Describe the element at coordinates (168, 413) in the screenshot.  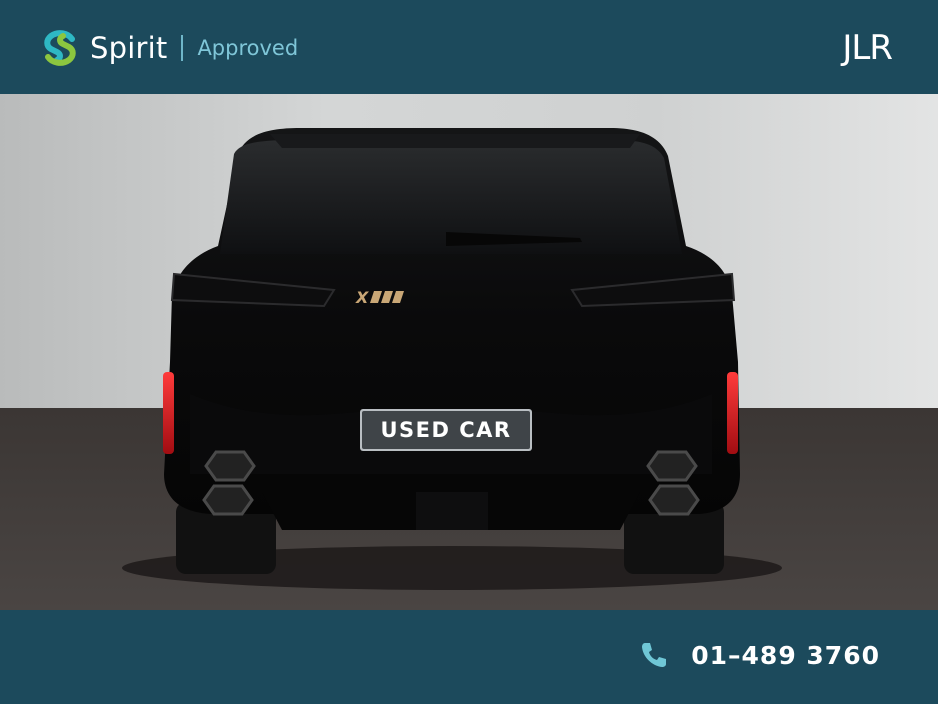
I see `left-reflector` at that location.